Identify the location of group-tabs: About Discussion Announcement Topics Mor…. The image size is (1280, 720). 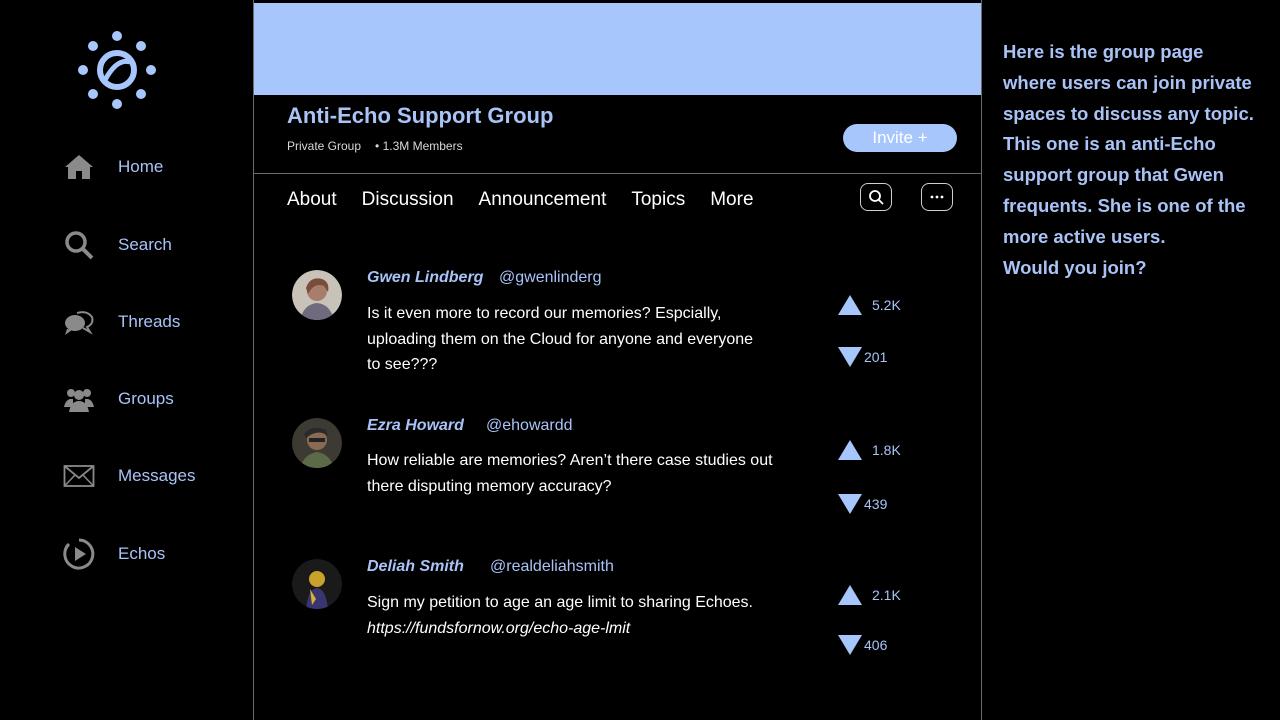
(533, 200).